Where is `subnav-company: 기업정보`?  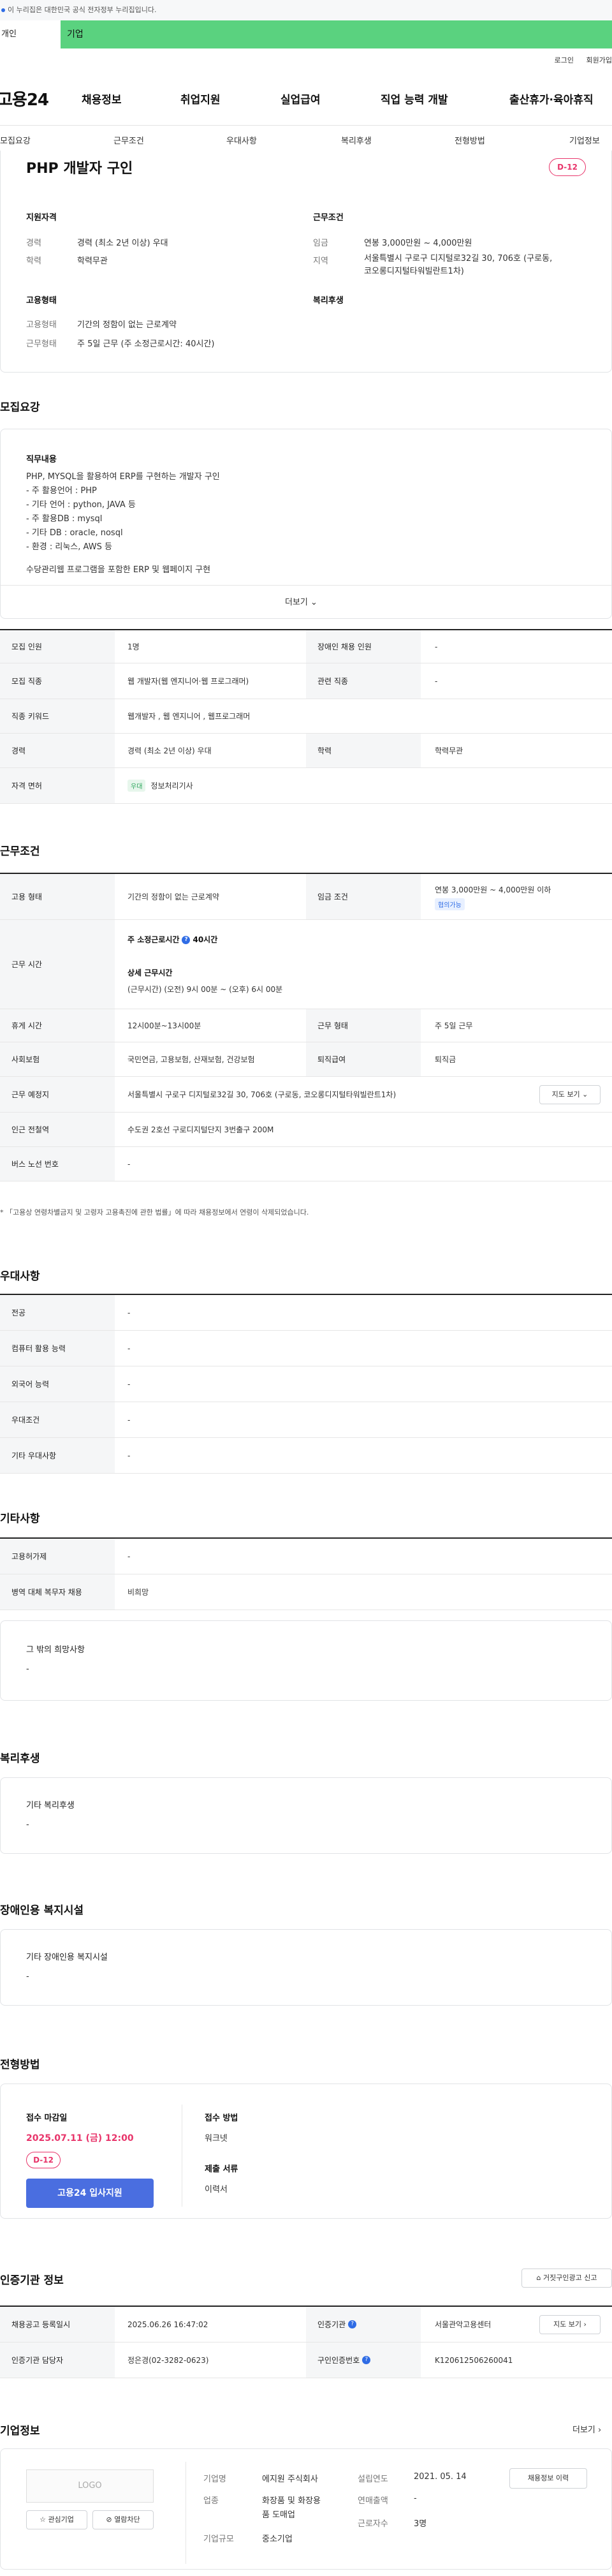
subnav-company: 기업정보 is located at coordinates (584, 140).